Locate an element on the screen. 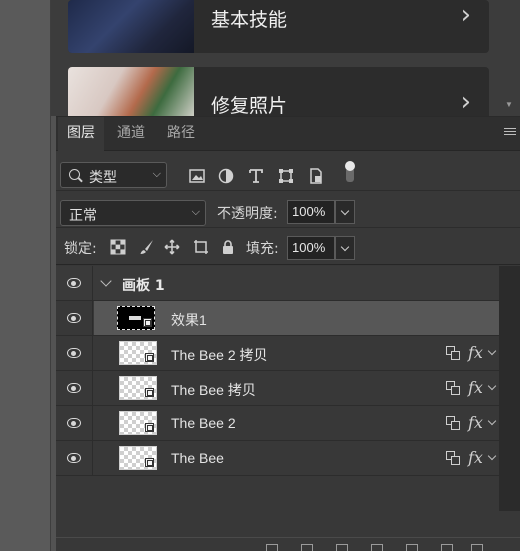 The image size is (520, 551). lock-all-icon is located at coordinates (228, 247).